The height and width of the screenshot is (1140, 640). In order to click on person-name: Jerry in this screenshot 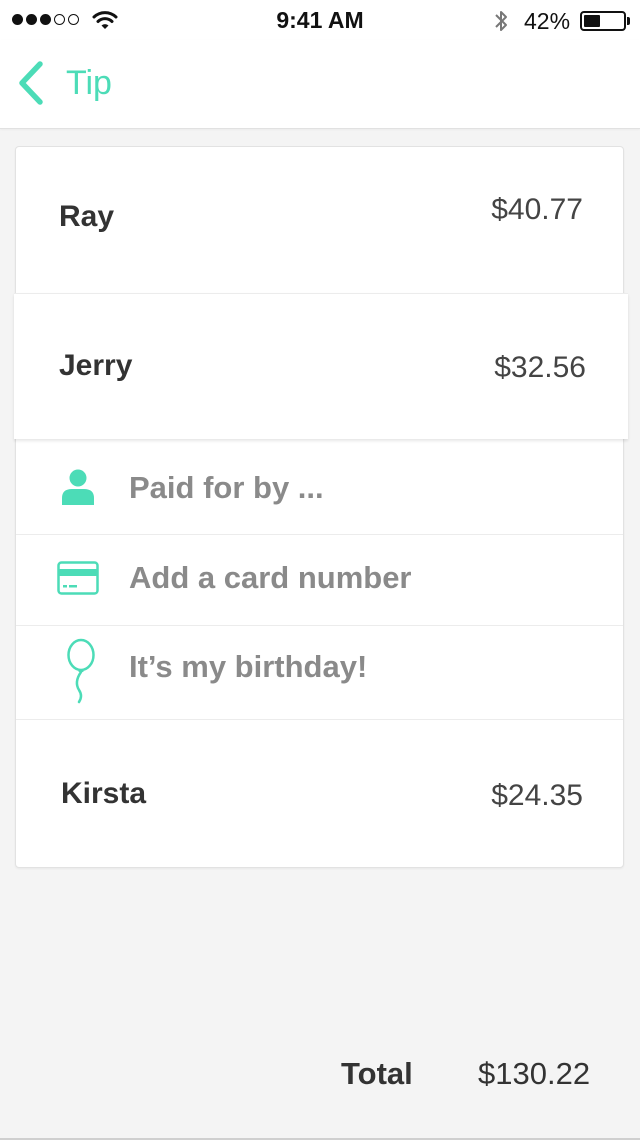, I will do `click(96, 365)`.